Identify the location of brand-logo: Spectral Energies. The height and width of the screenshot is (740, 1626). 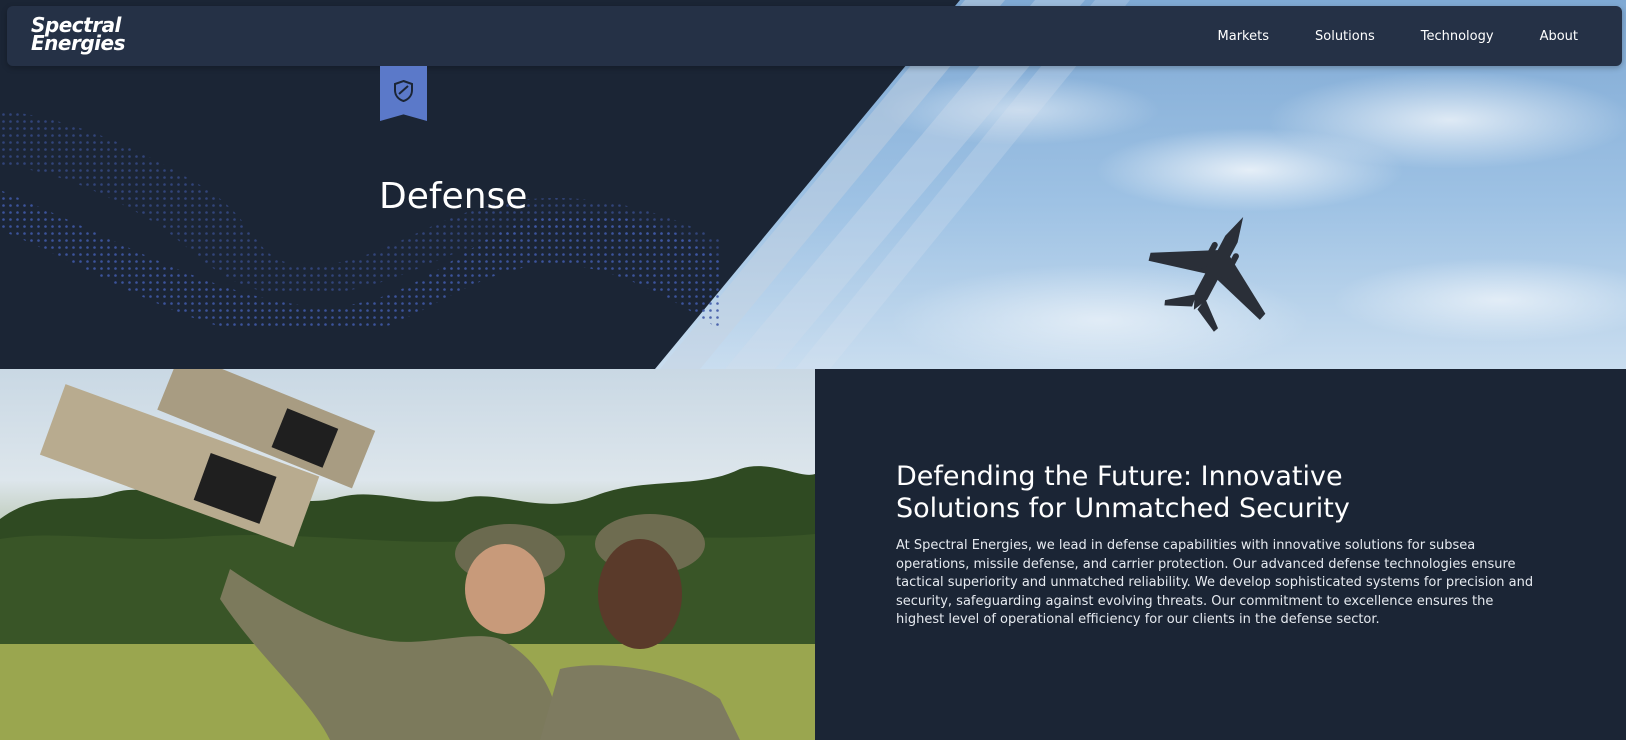
(86, 36).